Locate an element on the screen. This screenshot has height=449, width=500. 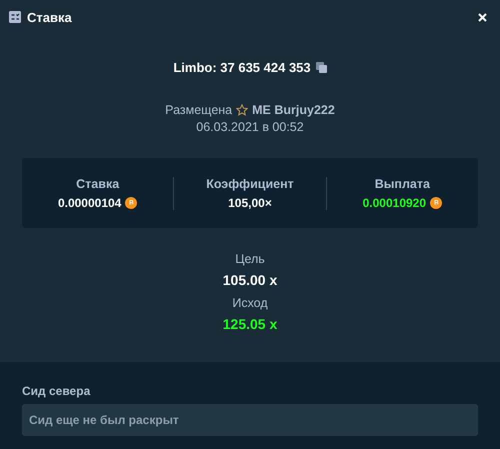
placed-label: Размещена is located at coordinates (198, 110).